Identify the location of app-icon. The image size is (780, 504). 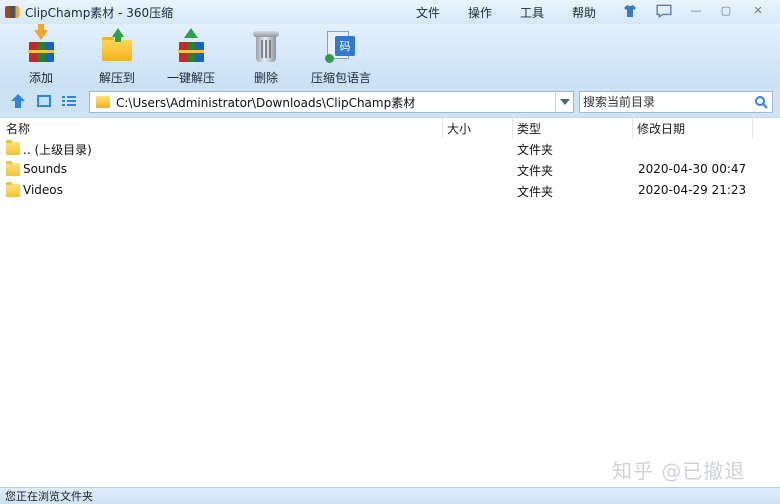
(12, 12).